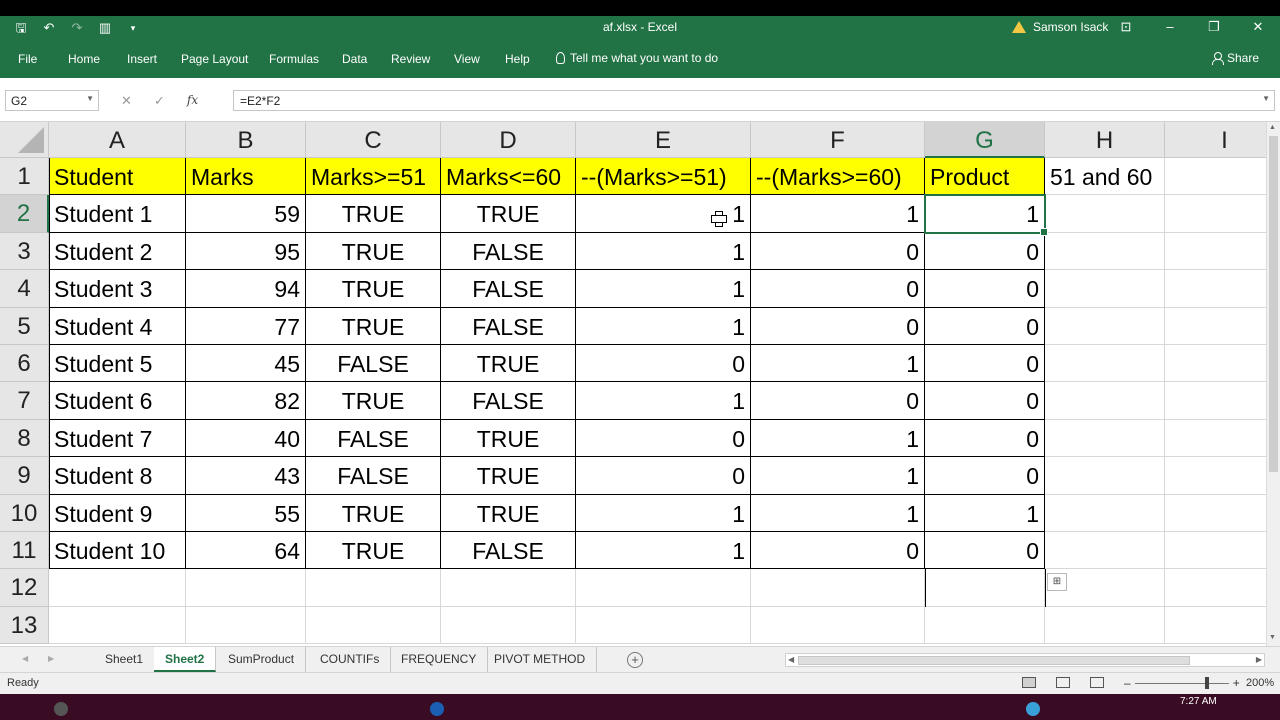  What do you see at coordinates (24, 251) in the screenshot?
I see `row-header-3: 3` at bounding box center [24, 251].